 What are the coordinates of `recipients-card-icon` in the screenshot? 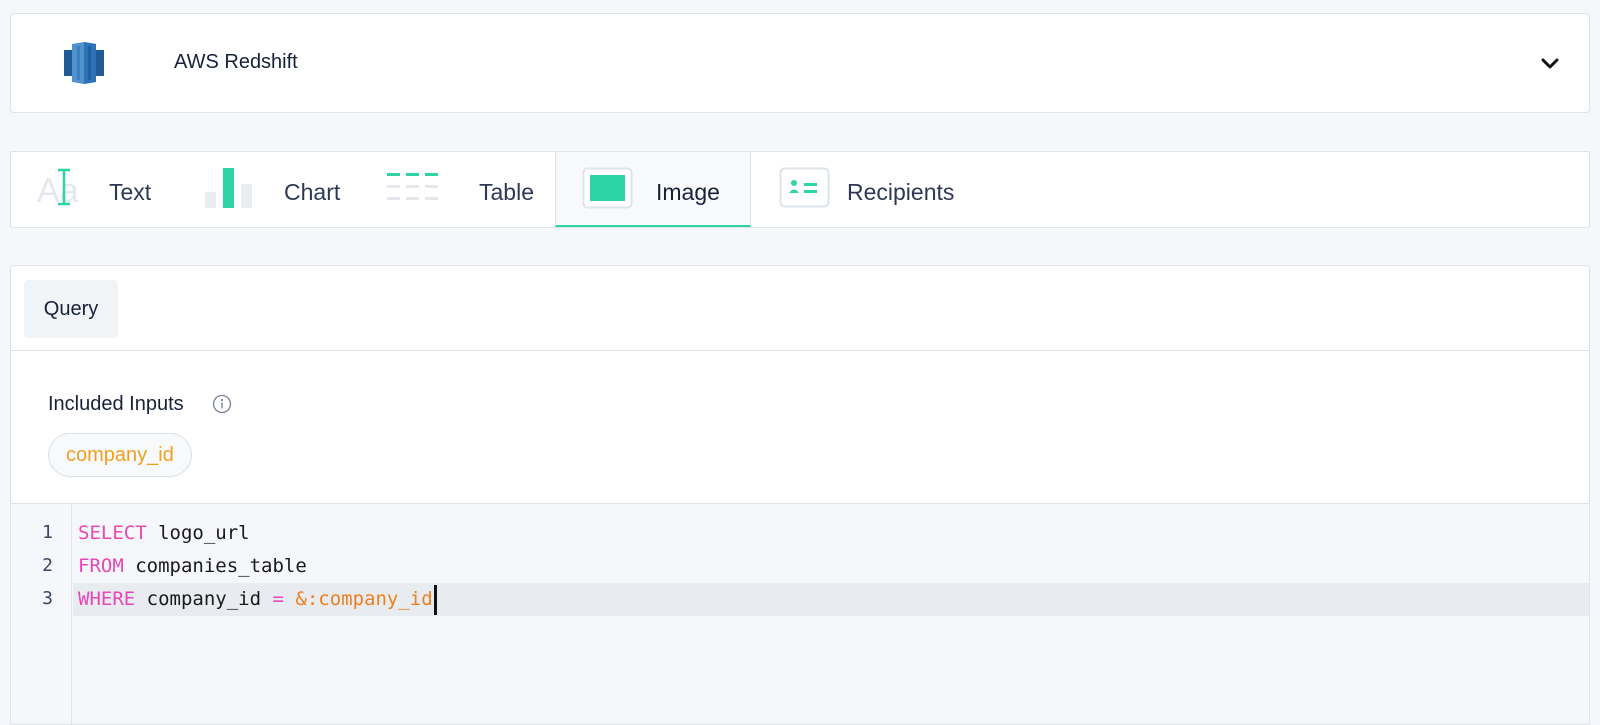 It's located at (804, 187).